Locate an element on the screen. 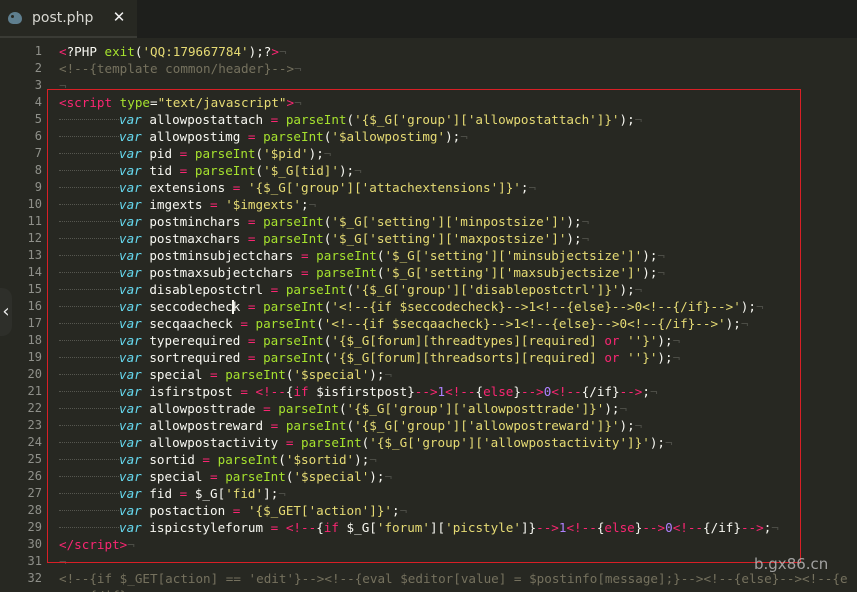 Image resolution: width=857 pixels, height=592 pixels. code-line: 20 var special = parseInt('$special');¬ is located at coordinates (428, 374).